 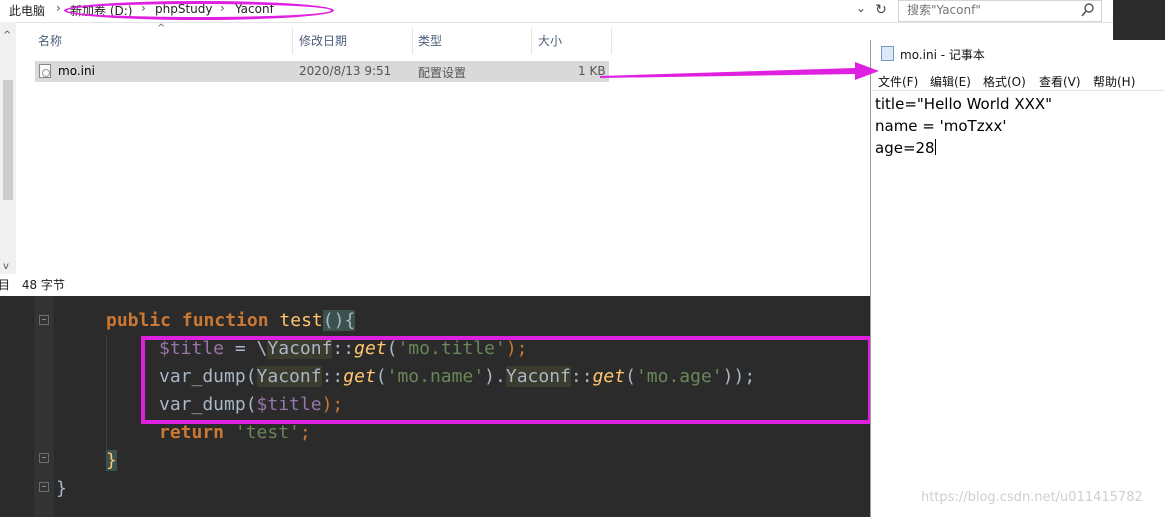 I want to click on window-title: mo.ini - 记事本, so click(x=933, y=54).